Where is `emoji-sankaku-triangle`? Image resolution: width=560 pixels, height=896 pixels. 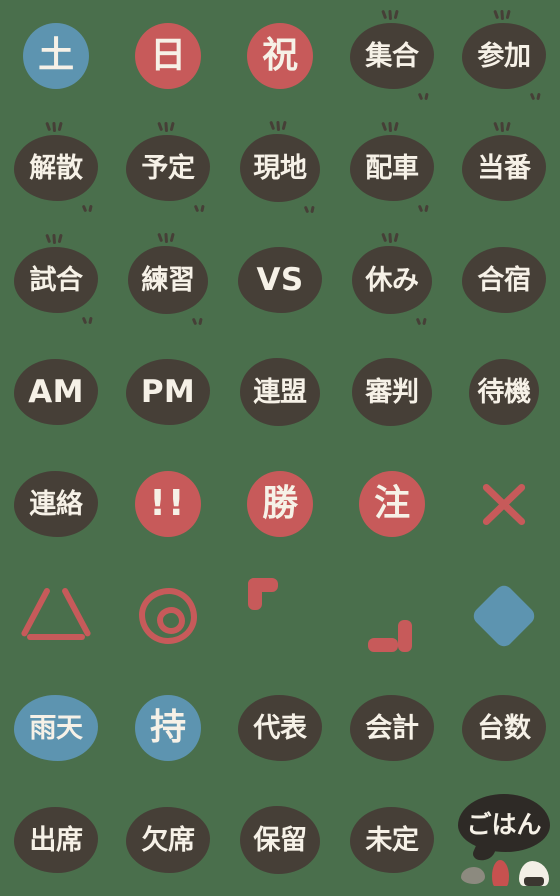
emoji-sankaku-triangle is located at coordinates (56, 614).